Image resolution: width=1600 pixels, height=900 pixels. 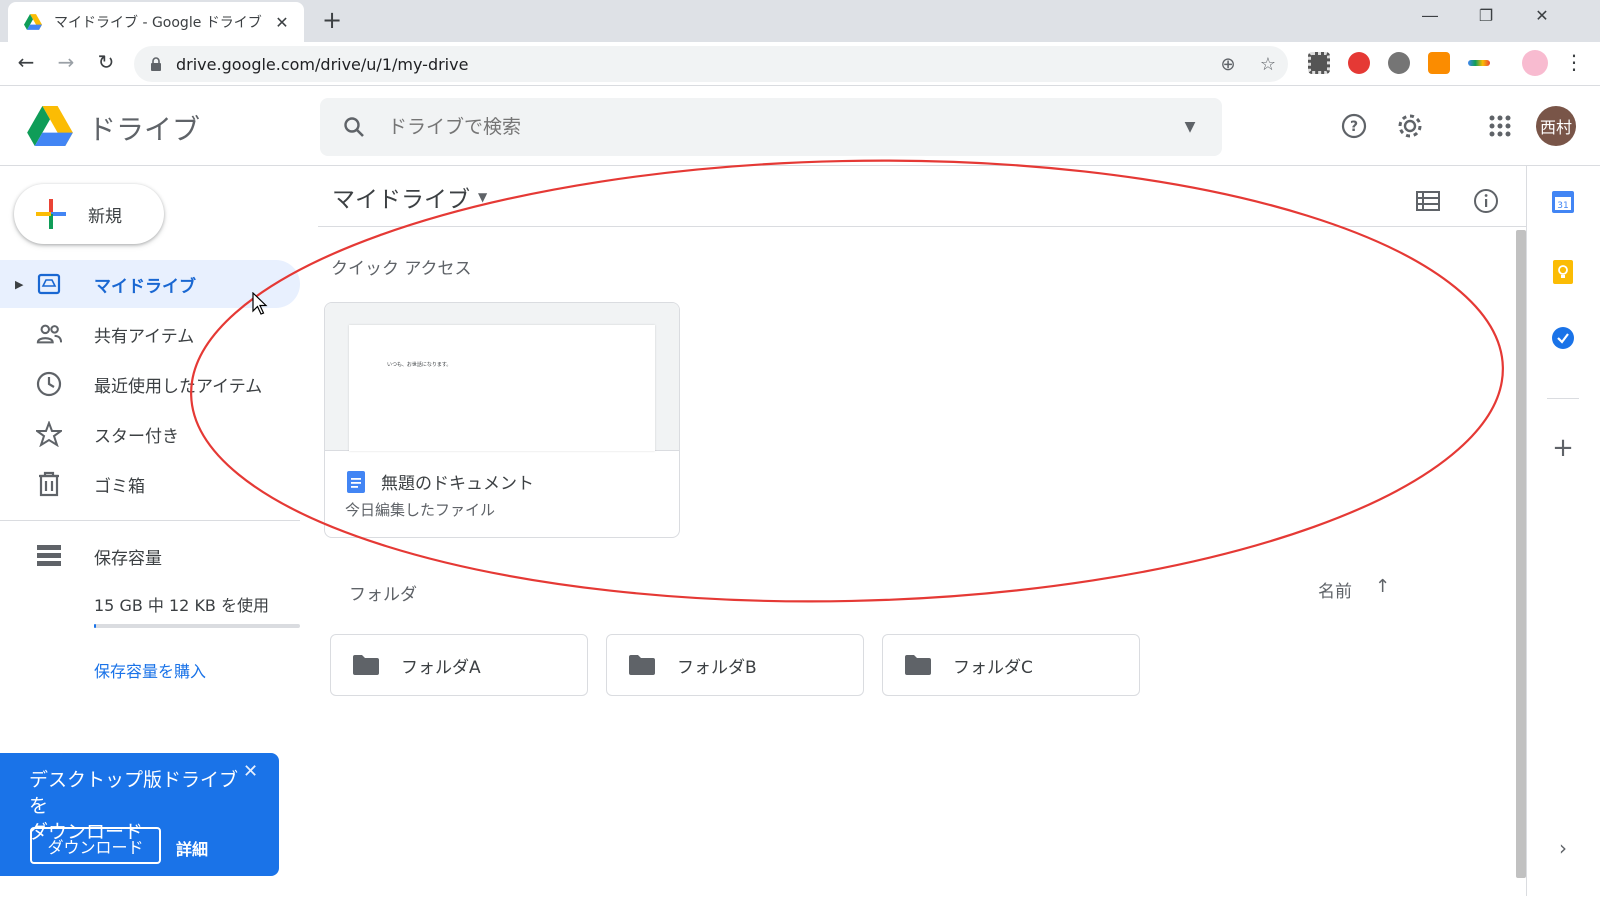 What do you see at coordinates (1521, 554) in the screenshot?
I see `scrollbar` at bounding box center [1521, 554].